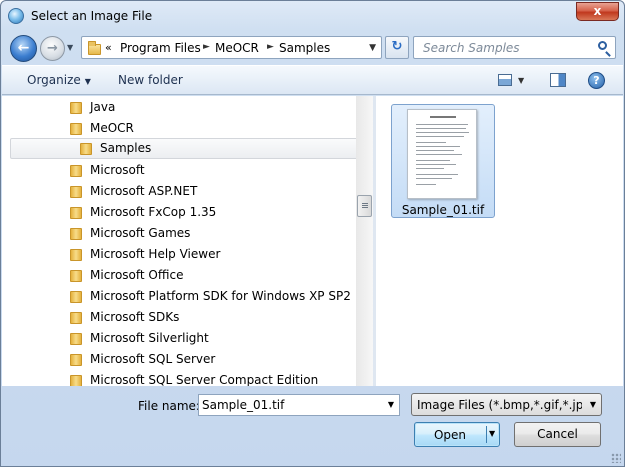 The height and width of the screenshot is (467, 625). Describe the element at coordinates (144, 191) in the screenshot. I see `tree-item-label: Microsoft ASP.NET` at that location.